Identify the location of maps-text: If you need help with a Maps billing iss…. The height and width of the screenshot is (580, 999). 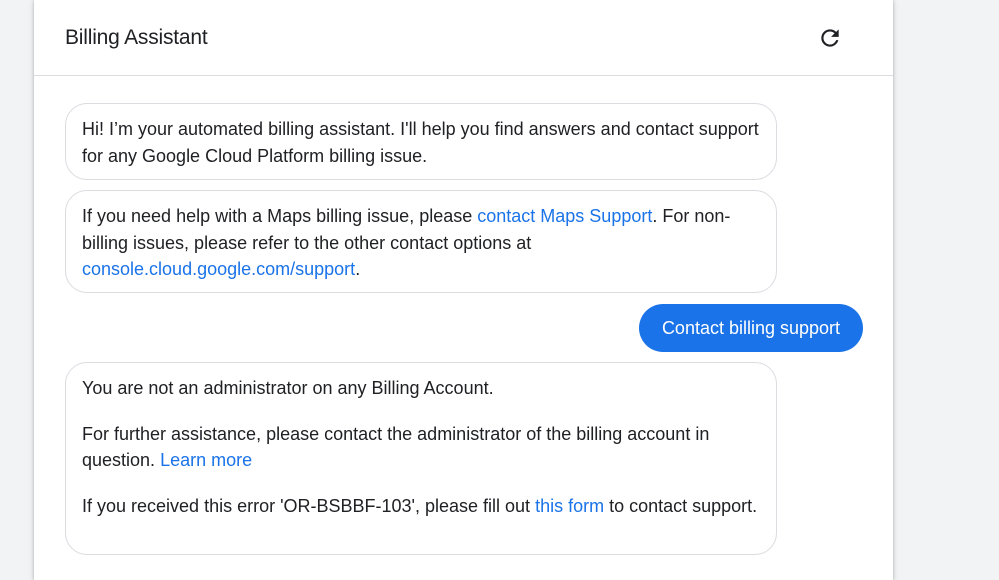
(421, 243).